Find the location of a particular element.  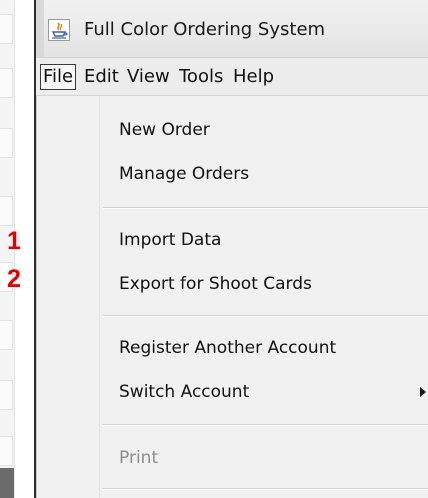

menu-item-switch-account: Switch Account is located at coordinates (232, 392).